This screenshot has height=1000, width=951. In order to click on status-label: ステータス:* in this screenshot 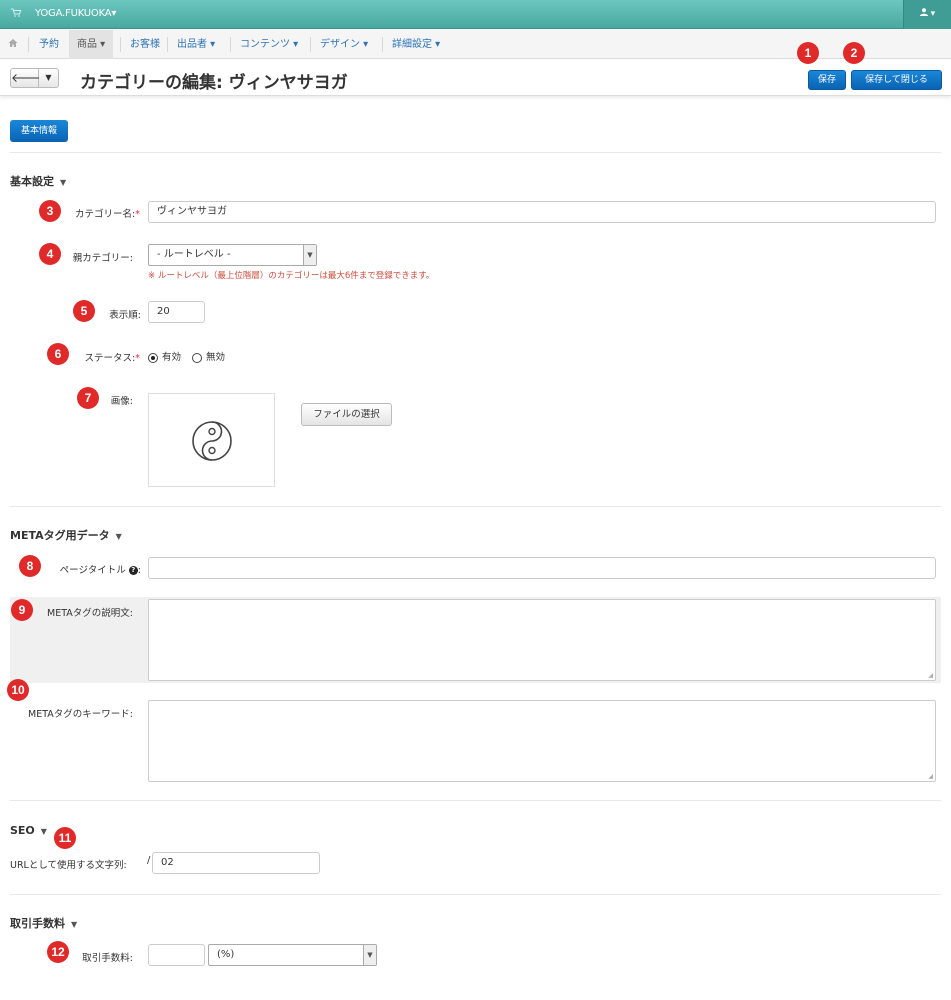, I will do `click(112, 357)`.